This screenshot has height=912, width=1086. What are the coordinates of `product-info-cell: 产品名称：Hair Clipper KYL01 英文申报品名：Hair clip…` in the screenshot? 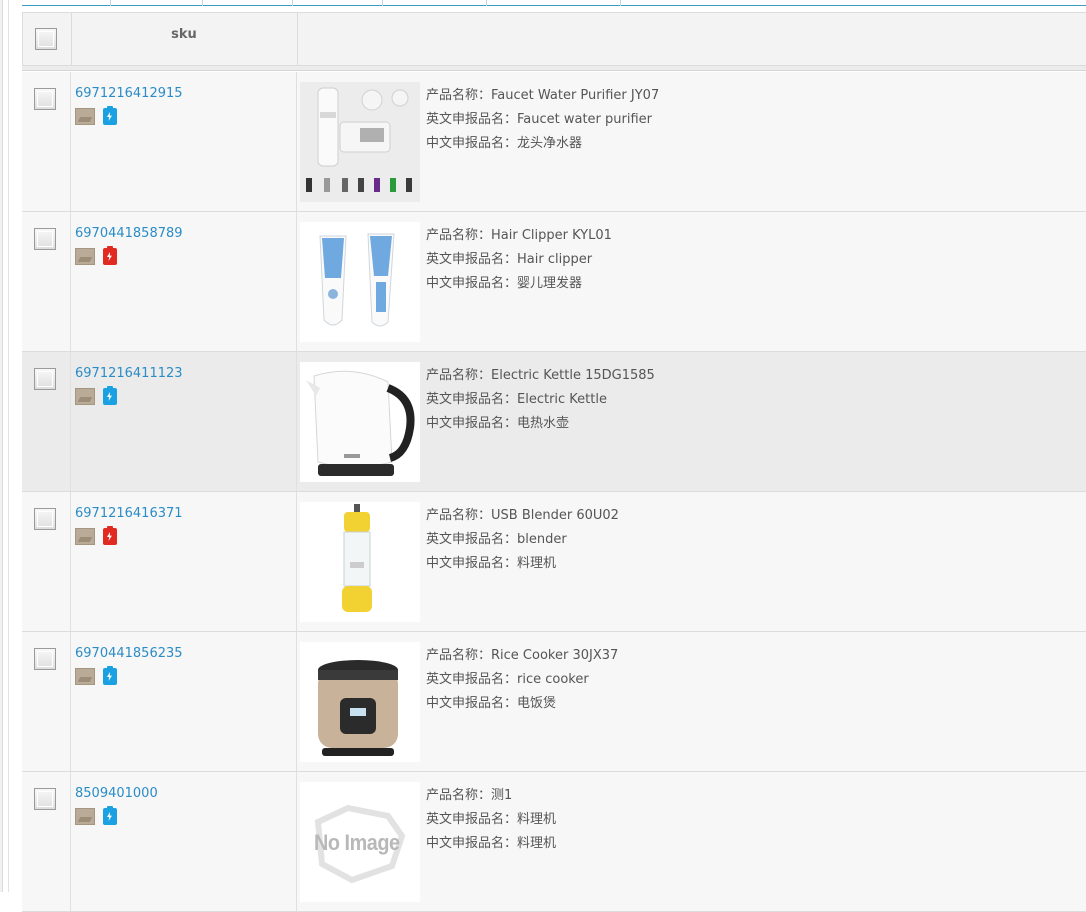 It's located at (691, 281).